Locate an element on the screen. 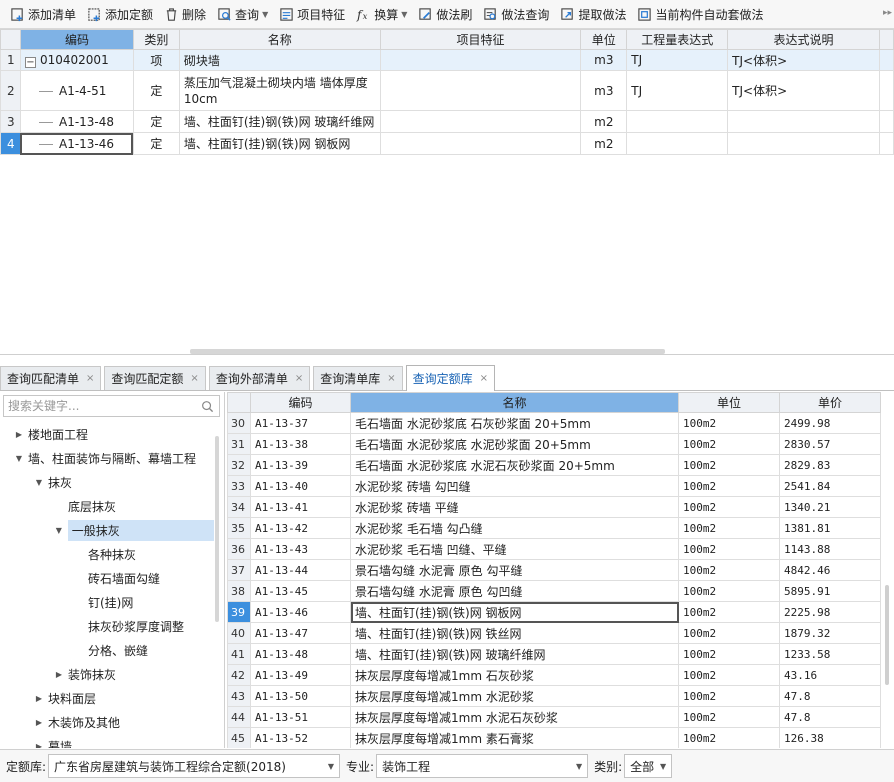 The width and height of the screenshot is (894, 782). table-row: 39 A1-13-46 墙、柱面钉(挂)钢(铁)网 钢板网 100m2 2225.98 is located at coordinates (554, 612).